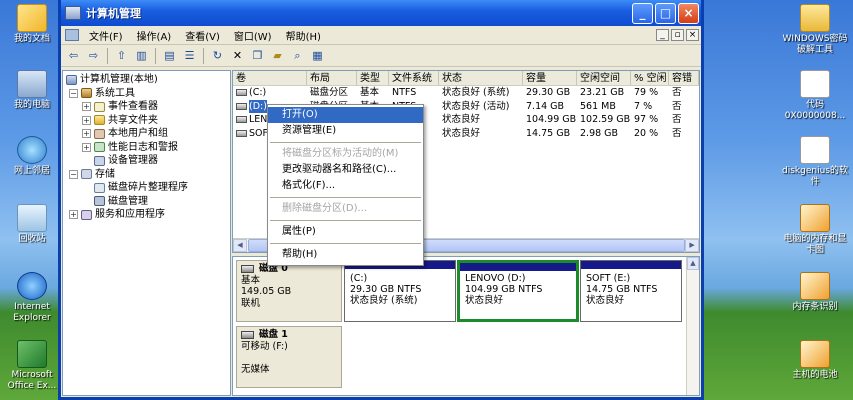 The width and height of the screenshot is (853, 400). What do you see at coordinates (146, 148) in the screenshot?
I see `tree-item-performance-logs: + 性能日志和警报` at bounding box center [146, 148].